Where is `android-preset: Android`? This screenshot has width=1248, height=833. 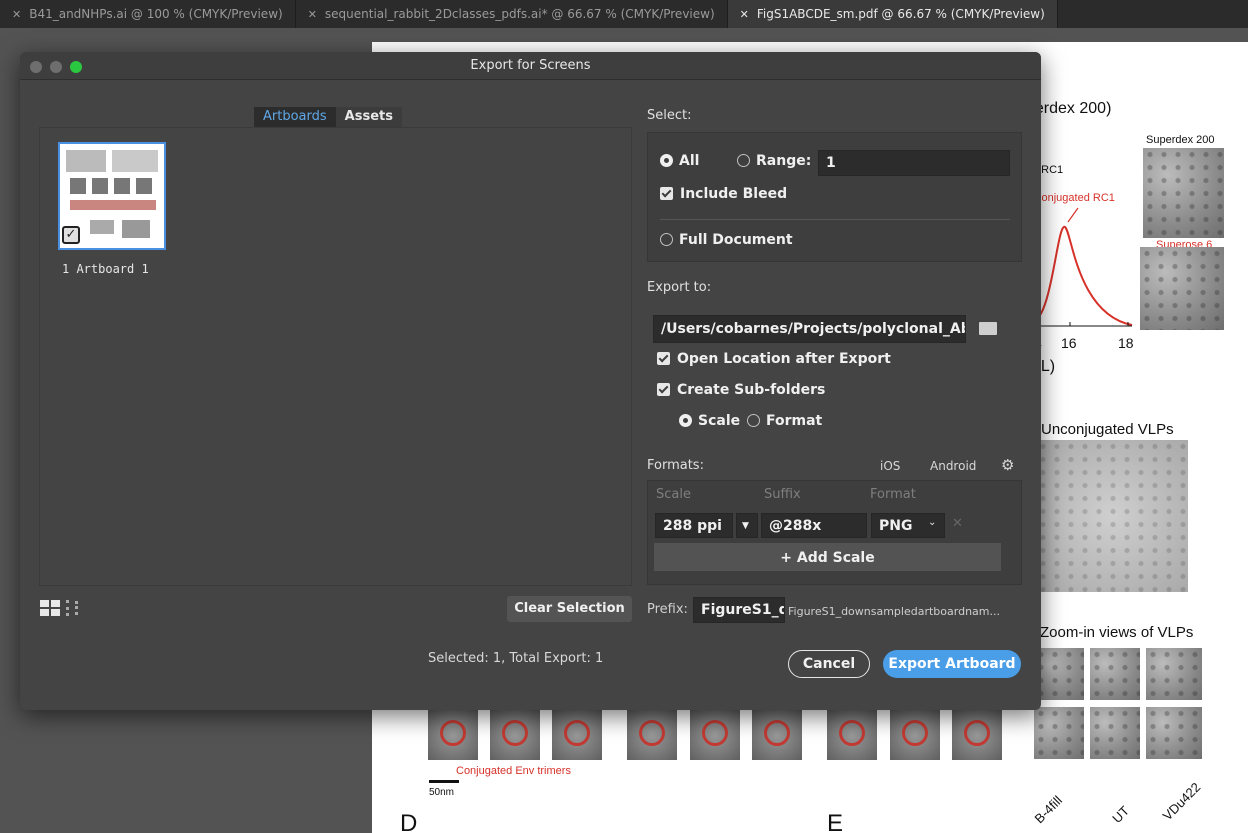
android-preset: Android is located at coordinates (953, 466).